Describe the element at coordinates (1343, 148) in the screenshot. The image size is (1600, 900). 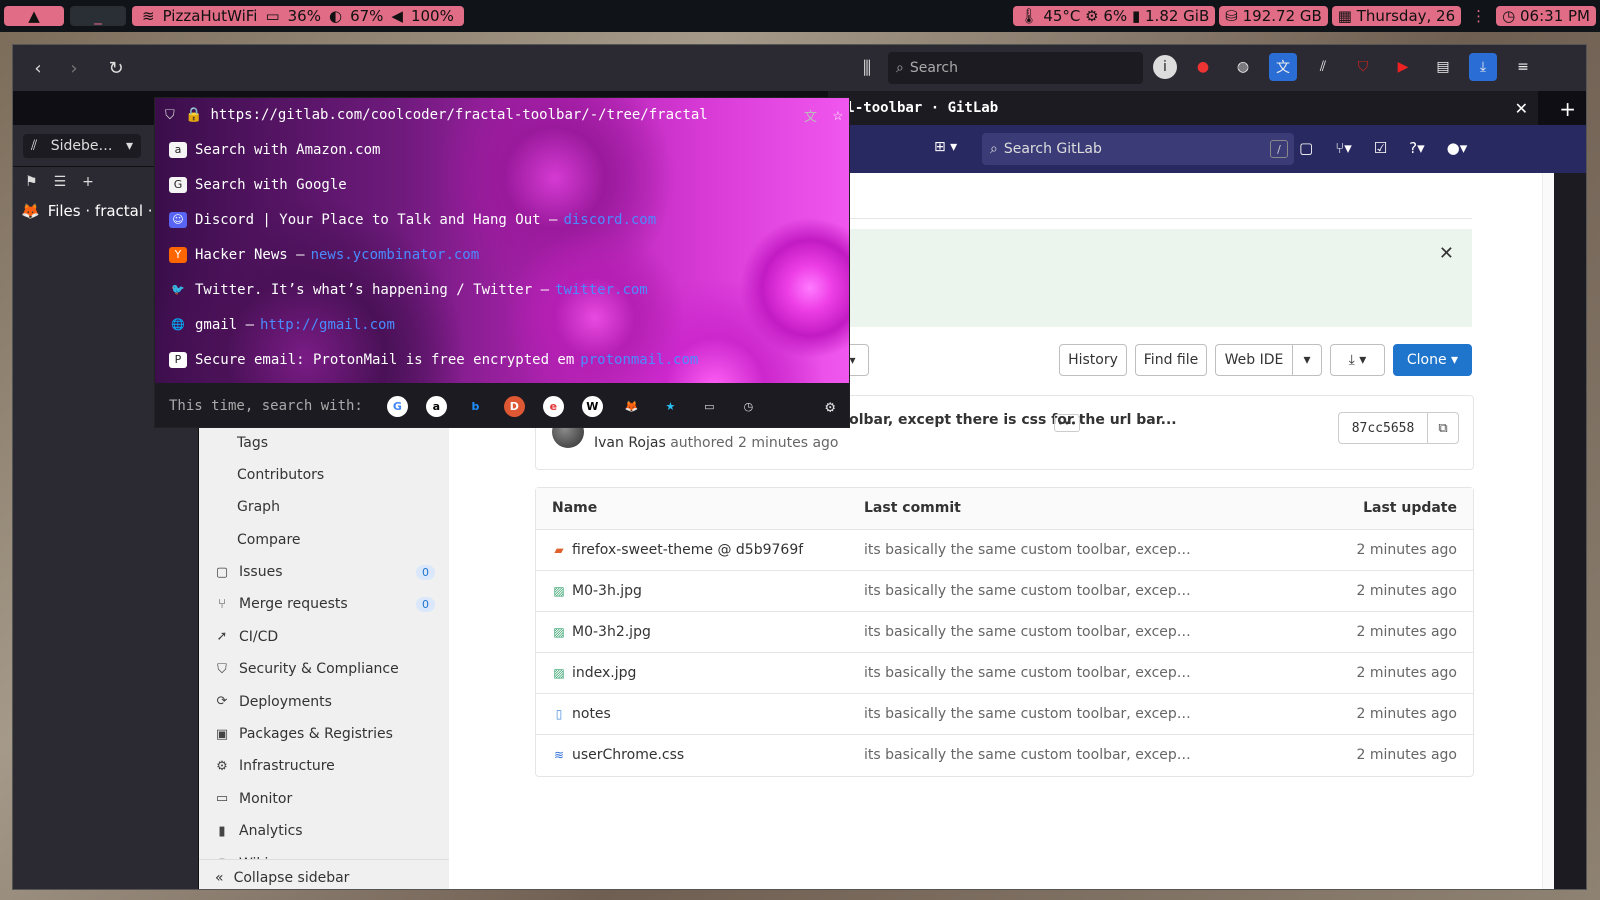
I see `merge-requests-header-icon: ⑂▾` at that location.